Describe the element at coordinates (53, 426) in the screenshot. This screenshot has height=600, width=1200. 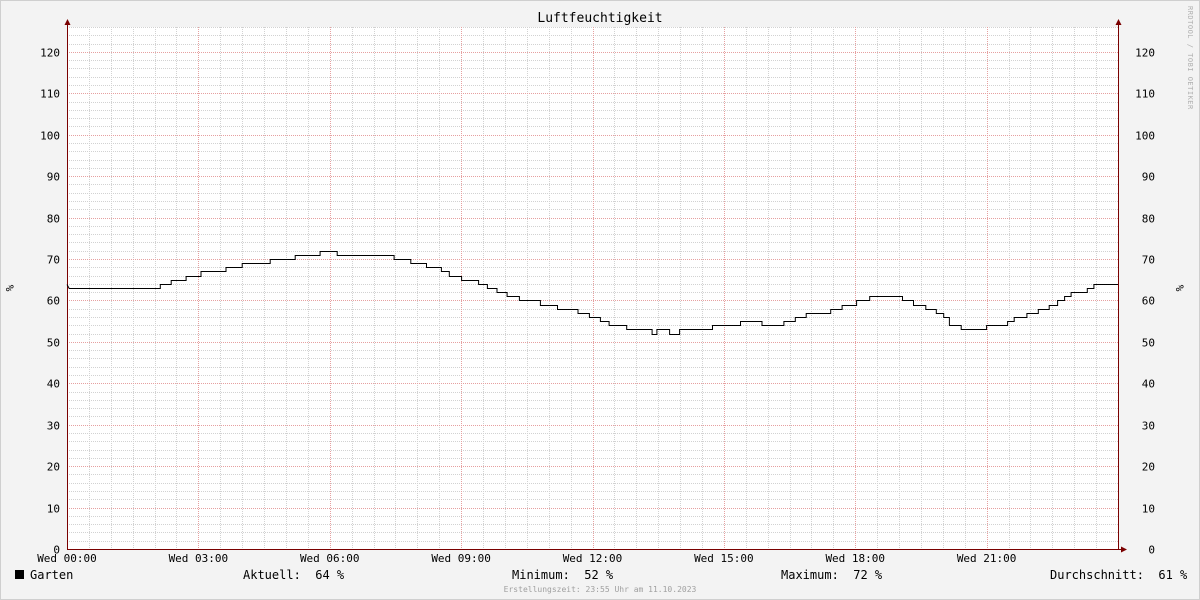
I see `y-tick-label-left: 30` at that location.